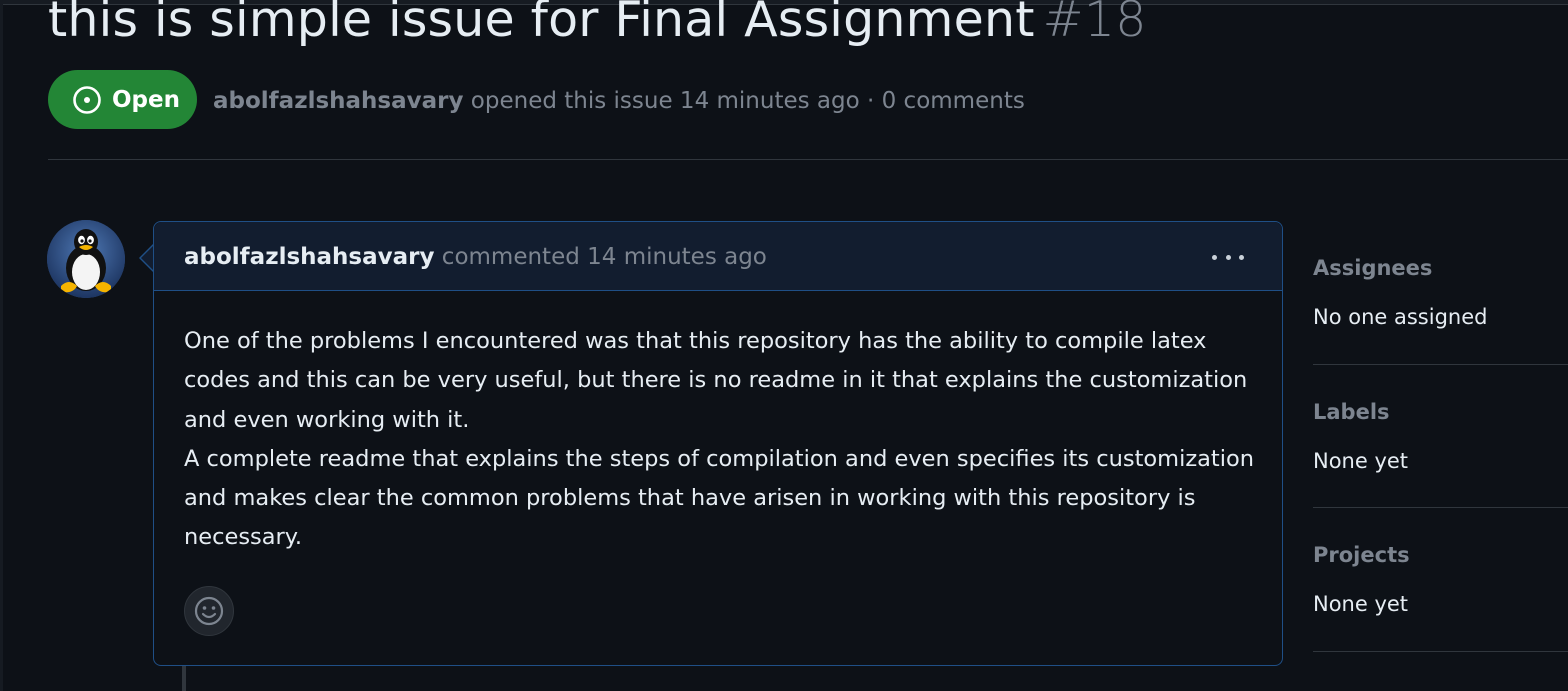 Image resolution: width=1568 pixels, height=691 pixels. Describe the element at coordinates (338, 101) in the screenshot. I see `issue-author-link: abolfazlshahsavary` at that location.